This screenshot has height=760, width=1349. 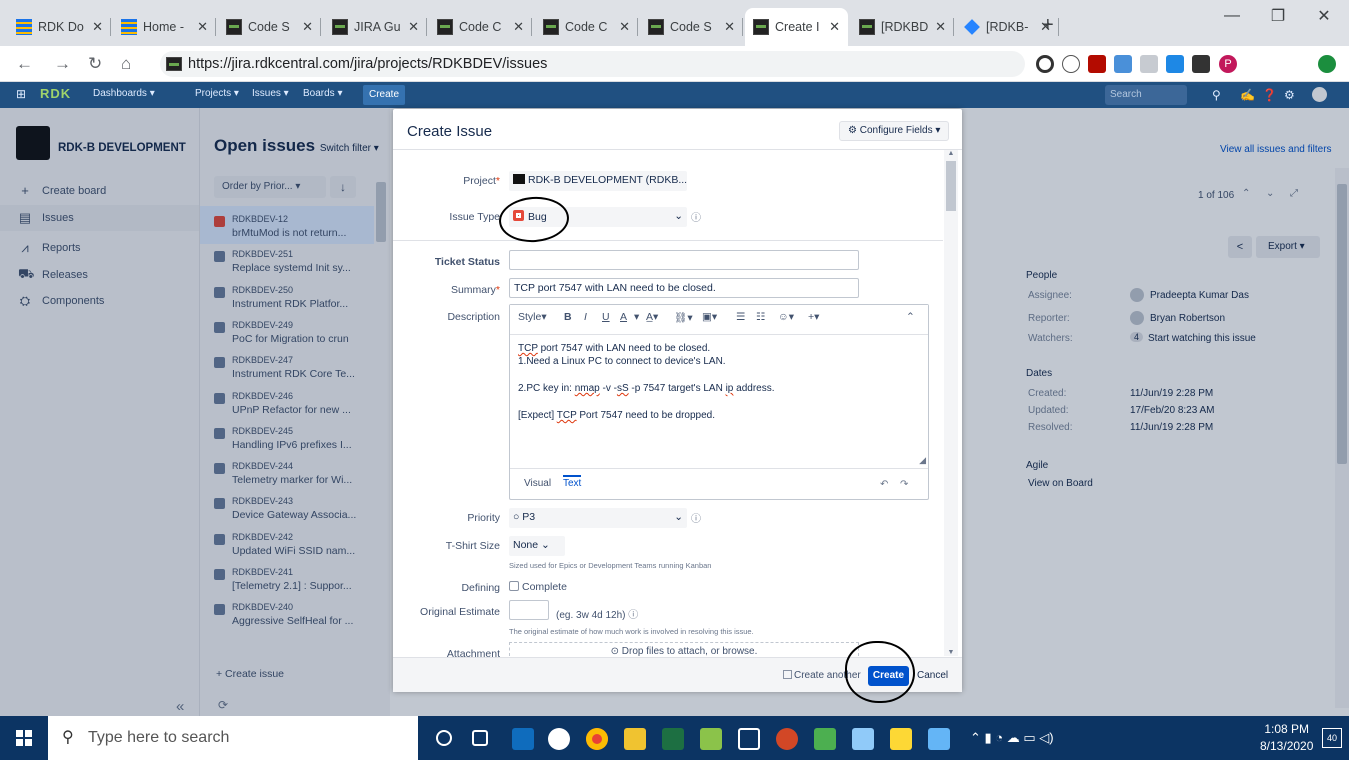 What do you see at coordinates (760, 317) in the screenshot?
I see `numbered-list-button: ☷` at bounding box center [760, 317].